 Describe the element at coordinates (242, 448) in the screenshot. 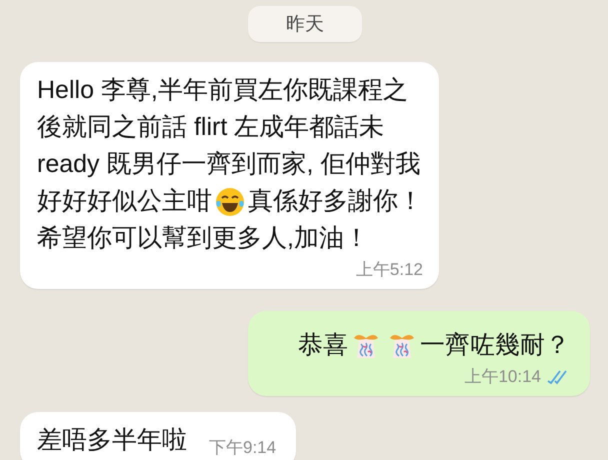

I see `message-time: 下午9:14` at that location.